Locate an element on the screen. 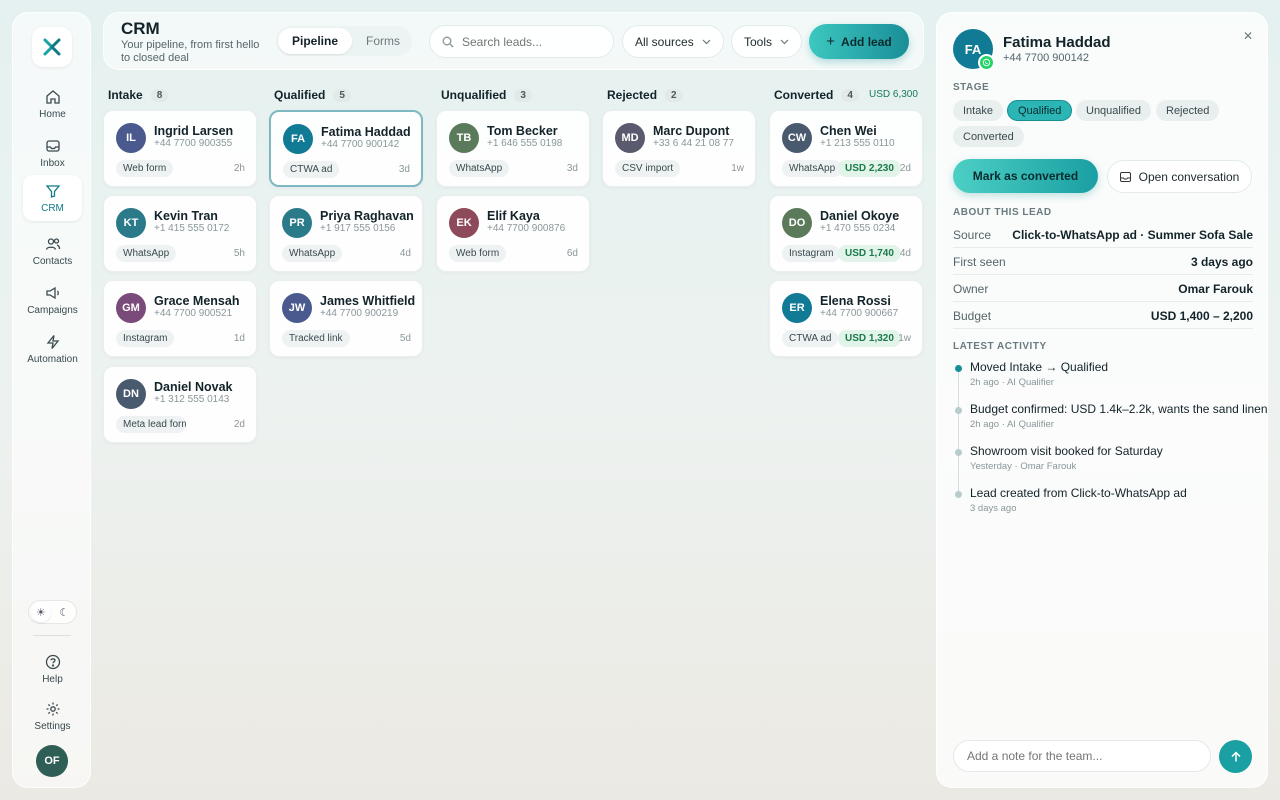  search-box is located at coordinates (521, 41).